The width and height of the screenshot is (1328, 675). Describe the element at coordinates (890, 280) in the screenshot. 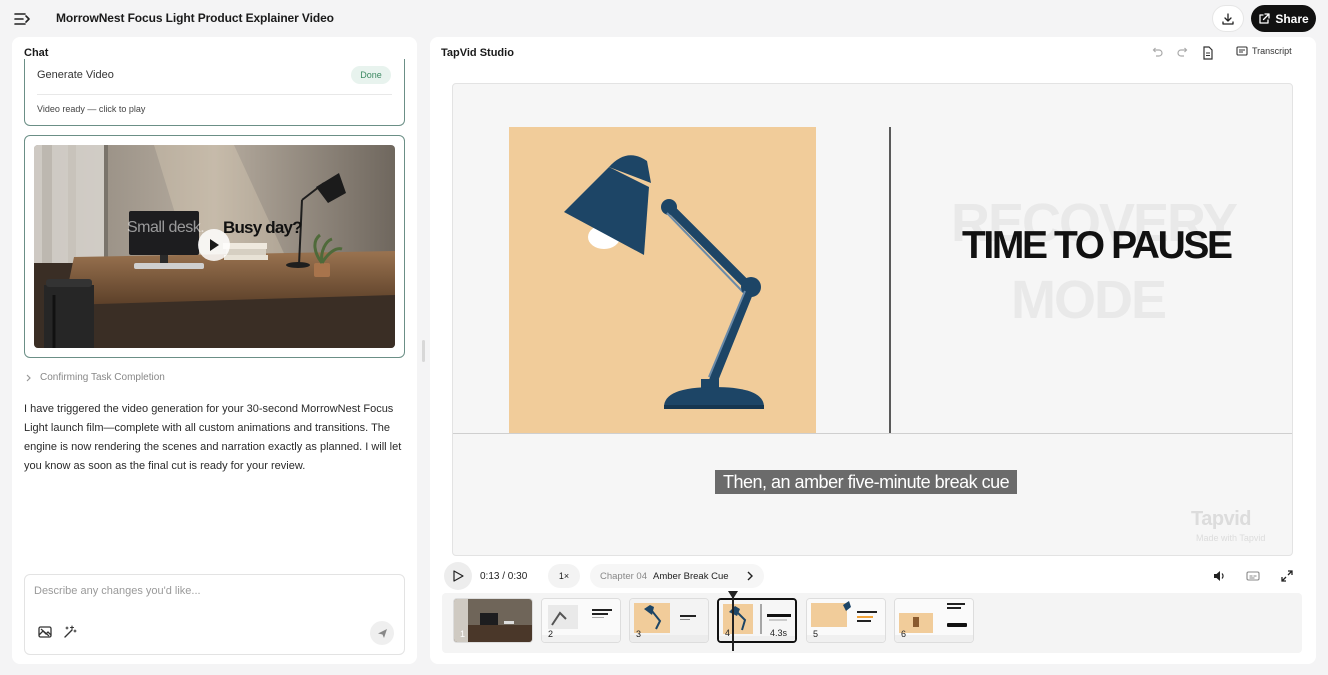

I see `scene-divider` at that location.